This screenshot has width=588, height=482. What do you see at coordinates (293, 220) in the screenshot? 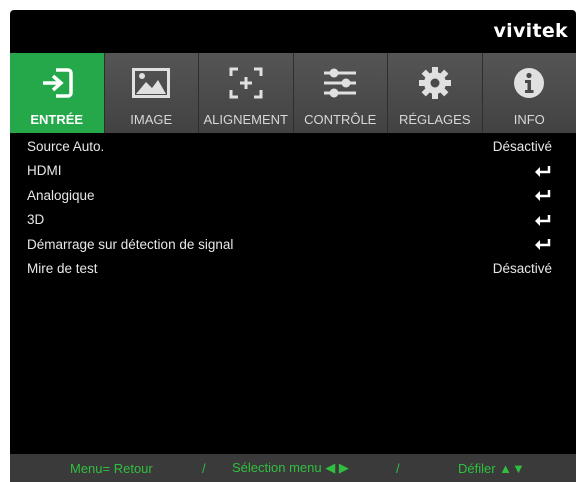
I see `menu-item-3d: 3D` at bounding box center [293, 220].